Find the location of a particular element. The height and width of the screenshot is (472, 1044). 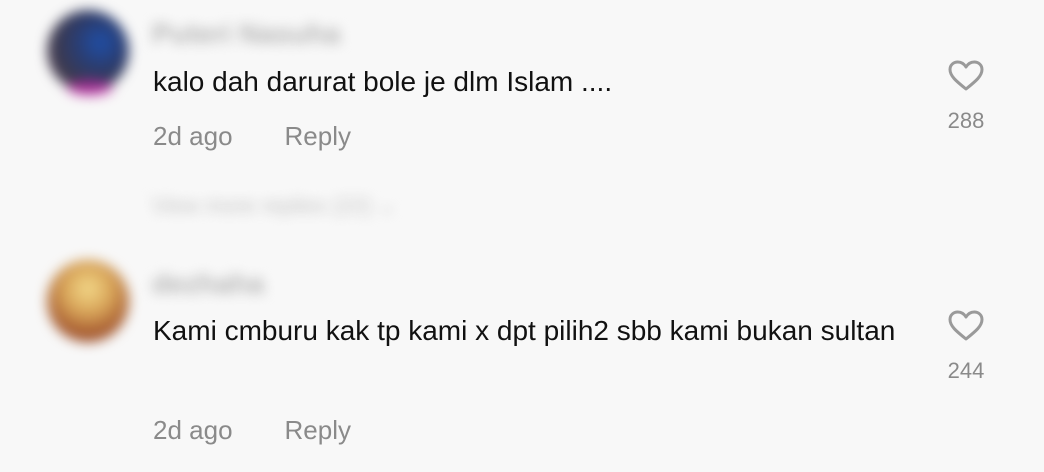

like-control: 288 is located at coordinates (966, 97).